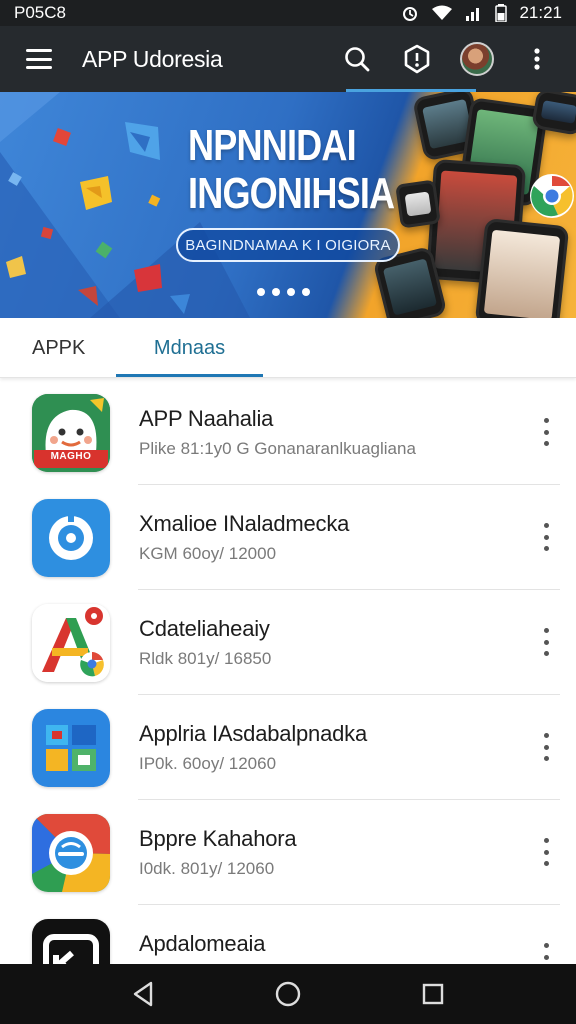  What do you see at coordinates (207, 868) in the screenshot?
I see `app-subtitle: I0dk. 801y/ 12060` at bounding box center [207, 868].